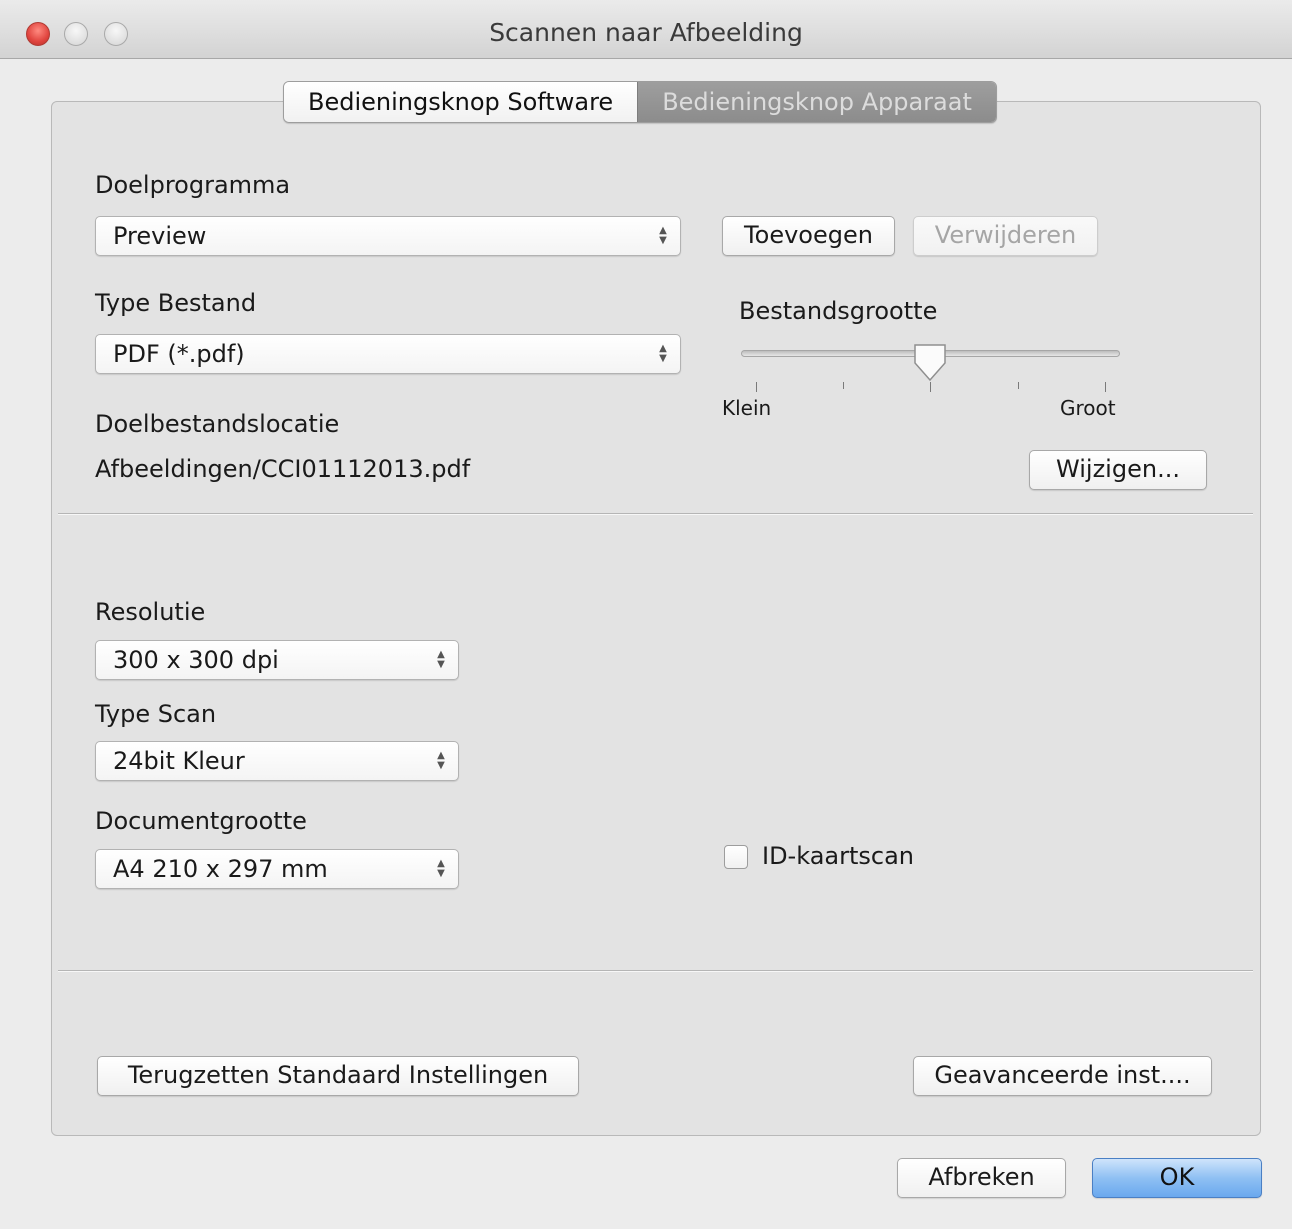  I want to click on ok-button: OK, so click(1177, 1178).